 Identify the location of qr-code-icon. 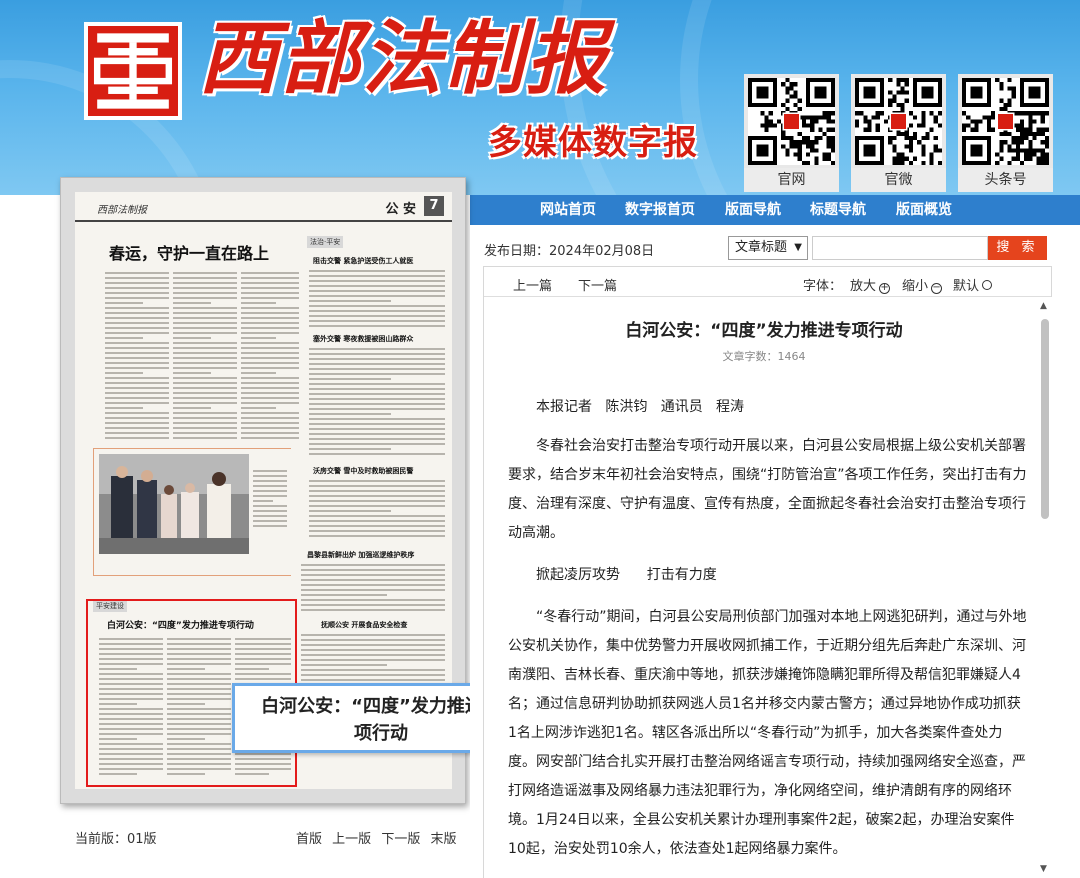
(791, 121).